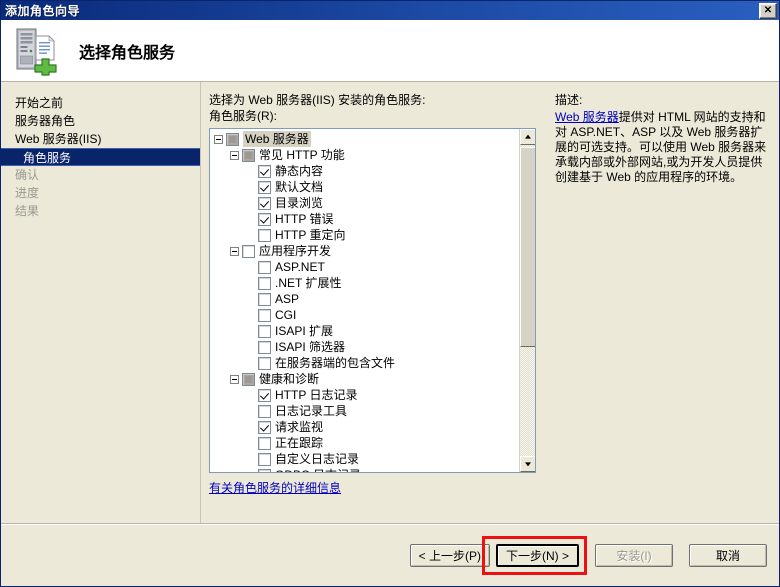 The width and height of the screenshot is (780, 587). I want to click on role-service-label: 在服务器端的包含文件, so click(335, 363).